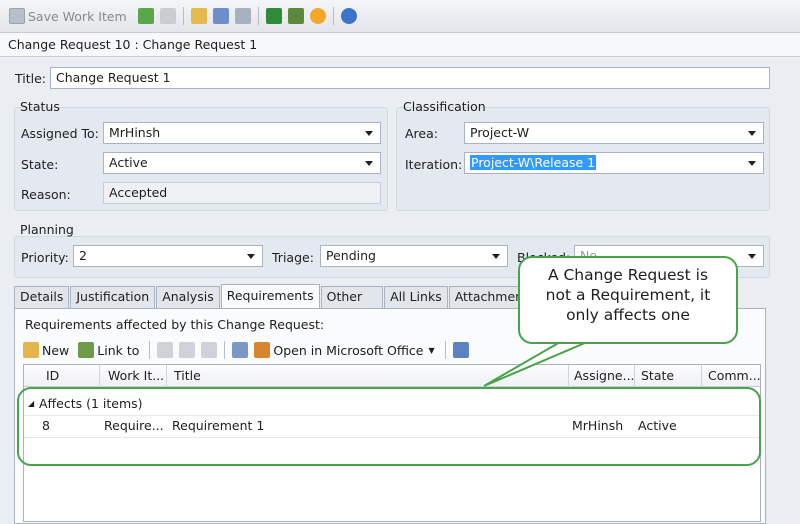  Describe the element at coordinates (31, 350) in the screenshot. I see `new-work-item-icon` at that location.